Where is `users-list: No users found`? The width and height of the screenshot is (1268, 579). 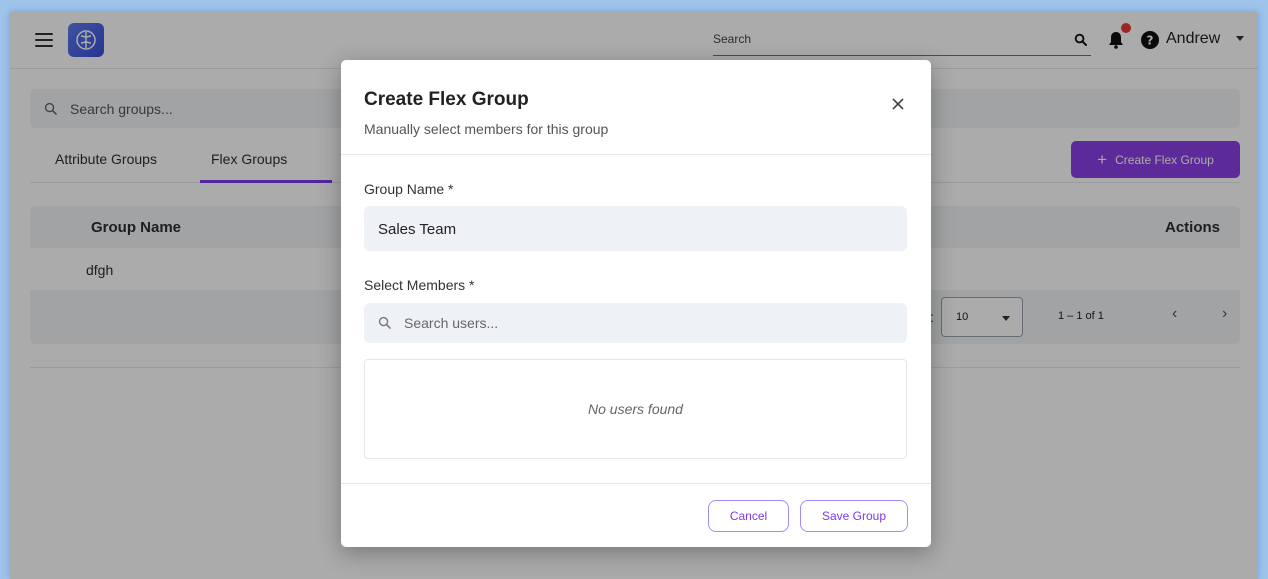
users-list: No users found is located at coordinates (635, 409).